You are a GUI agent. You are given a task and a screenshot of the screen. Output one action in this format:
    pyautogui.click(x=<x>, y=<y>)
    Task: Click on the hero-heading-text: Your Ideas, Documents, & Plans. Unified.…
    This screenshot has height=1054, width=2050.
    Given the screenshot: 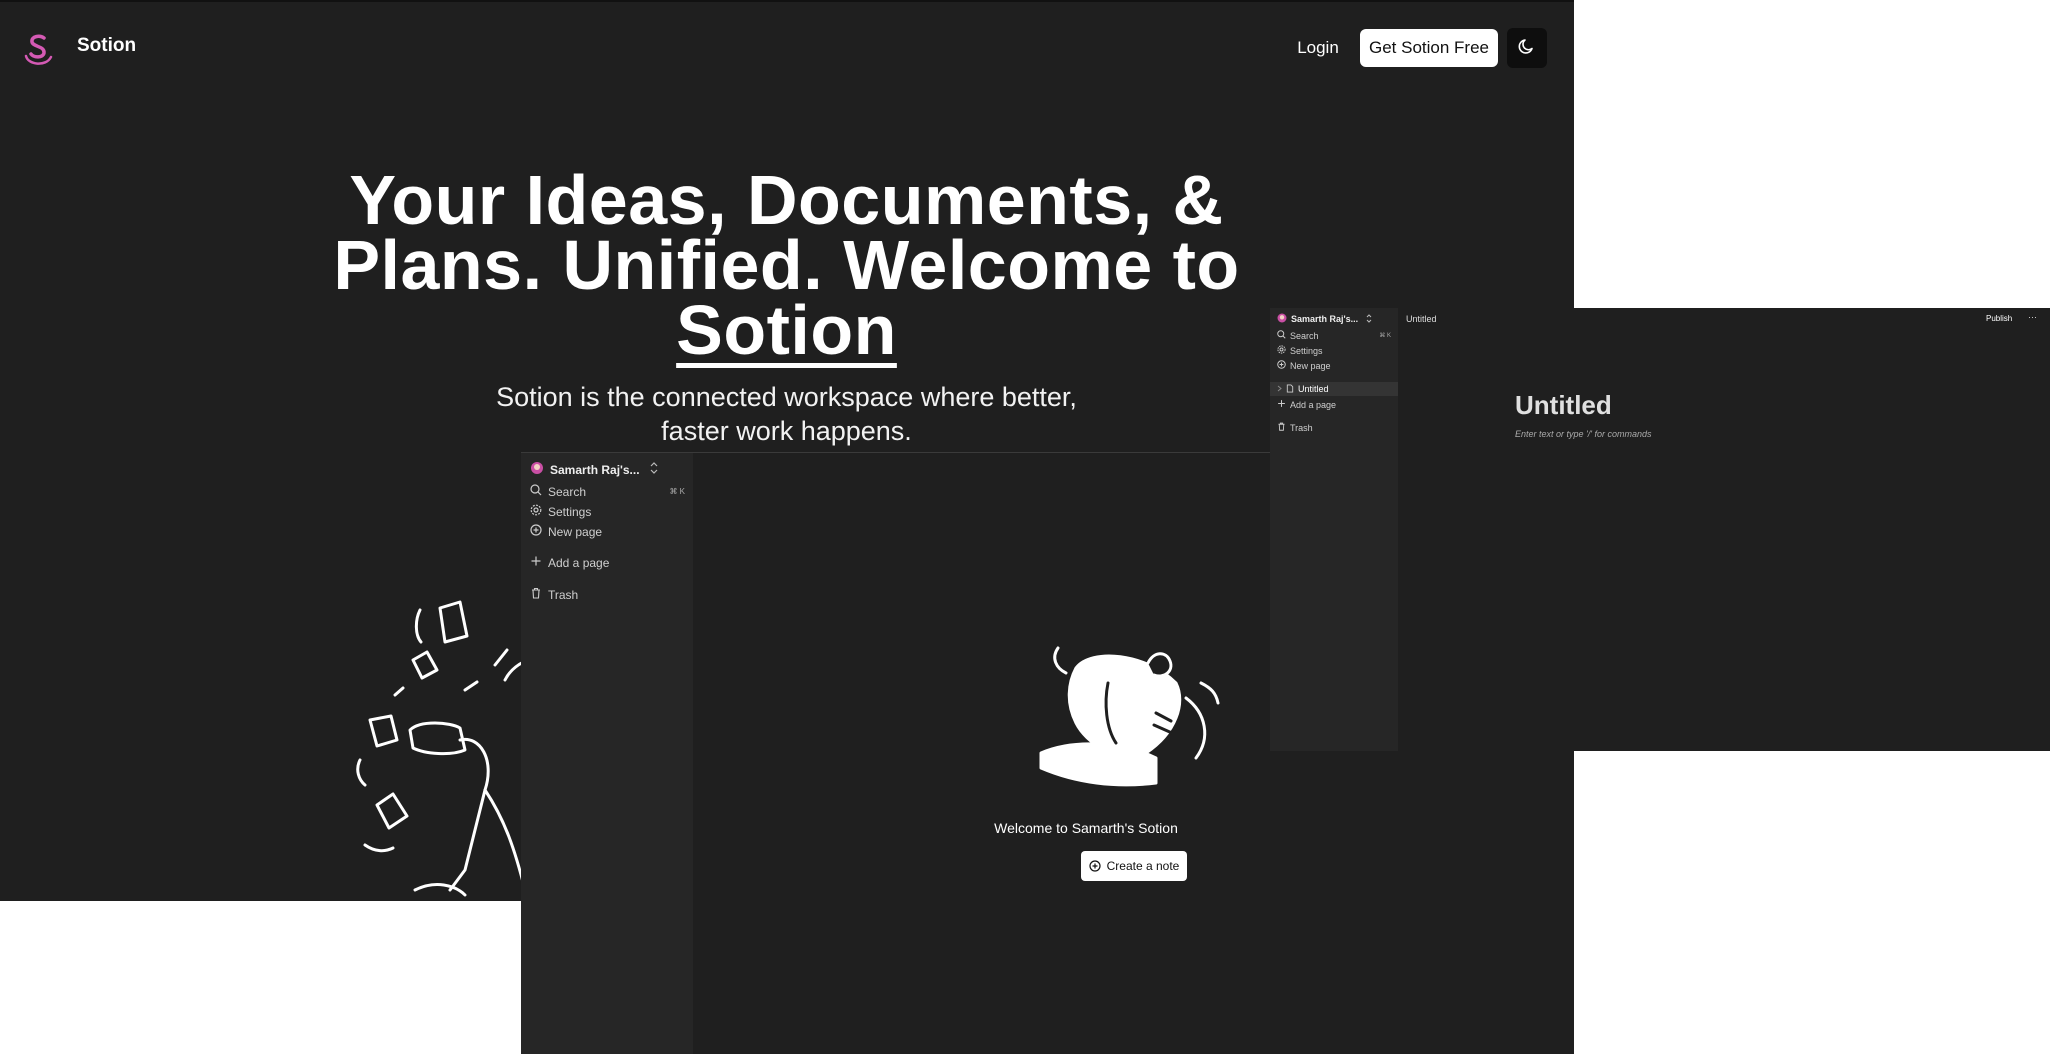 What is the action you would take?
    pyautogui.click(x=786, y=232)
    